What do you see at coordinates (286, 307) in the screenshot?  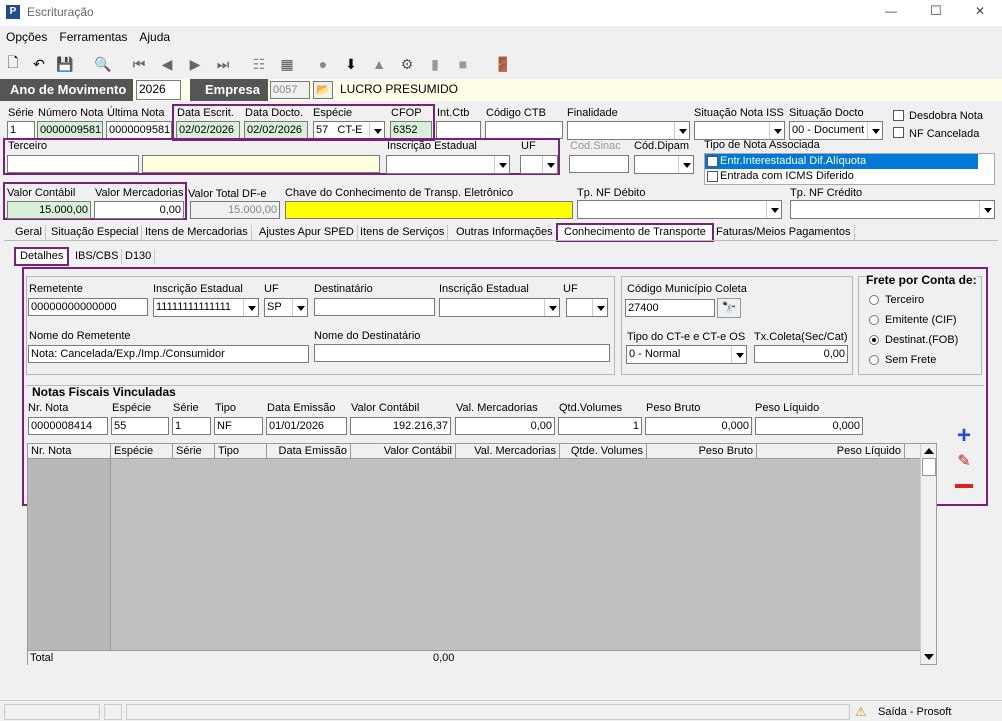 I see `uf-rem-select: SP` at bounding box center [286, 307].